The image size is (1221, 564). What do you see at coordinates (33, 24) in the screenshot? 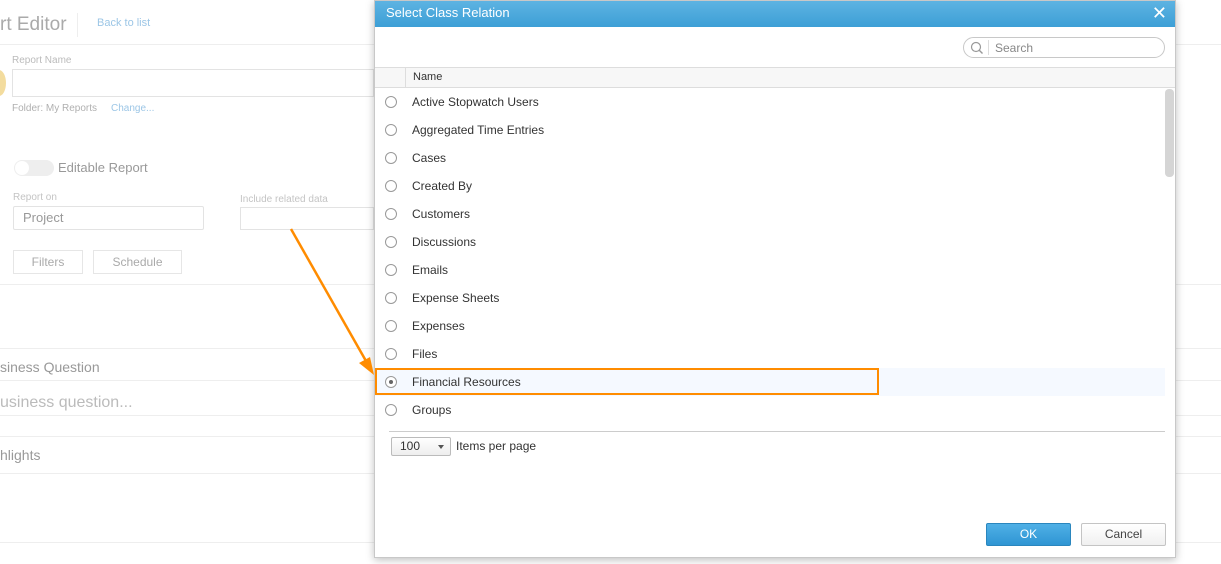
I see `page-title: rt Editor` at bounding box center [33, 24].